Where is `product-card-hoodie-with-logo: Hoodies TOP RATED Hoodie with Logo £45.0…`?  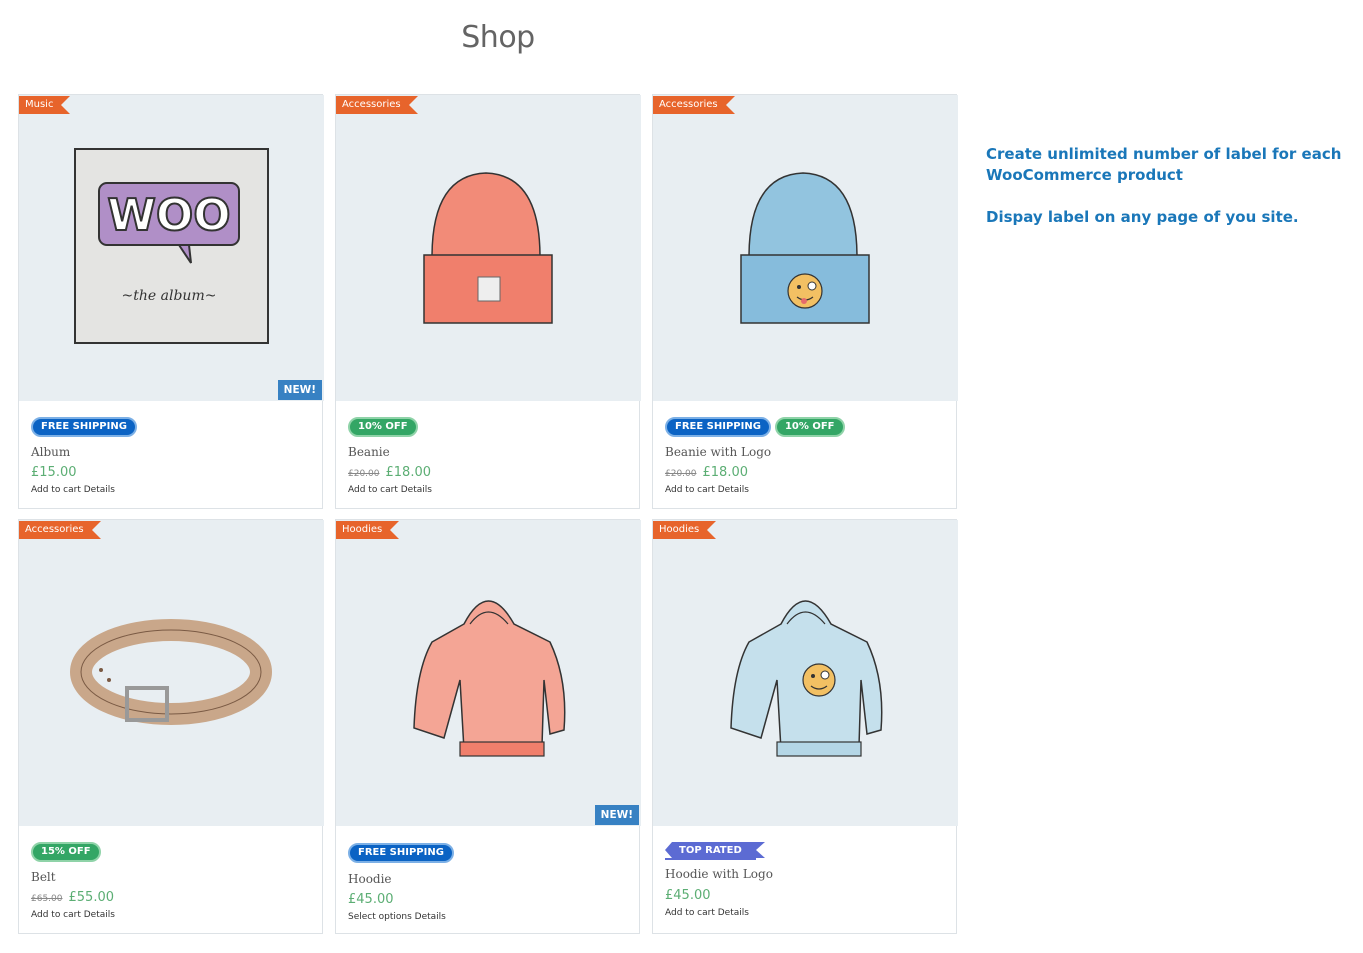
product-card-hoodie-with-logo: Hoodies TOP RATED Hoodie with Logo £45.0… is located at coordinates (805, 726).